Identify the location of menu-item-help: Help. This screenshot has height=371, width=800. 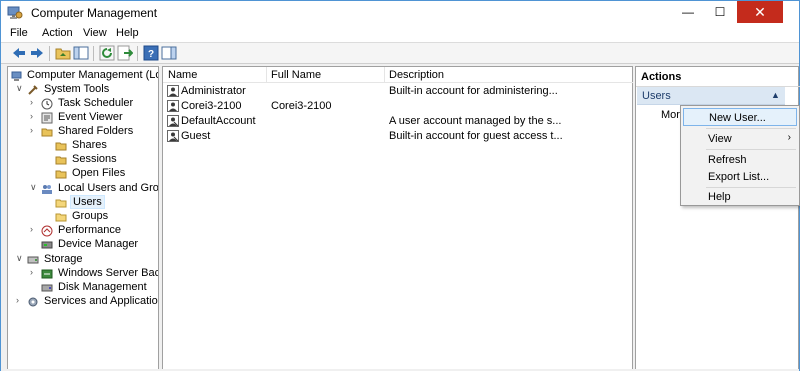
(740, 197).